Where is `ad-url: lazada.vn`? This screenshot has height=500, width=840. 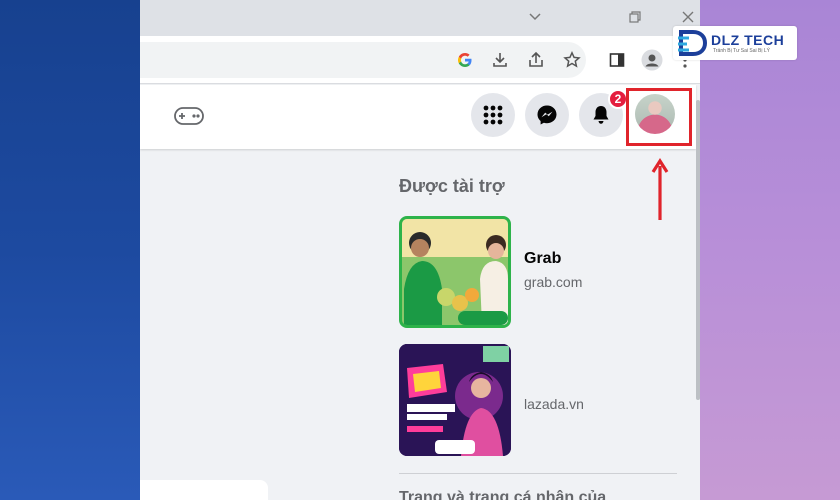
ad-url: lazada.vn is located at coordinates (554, 404).